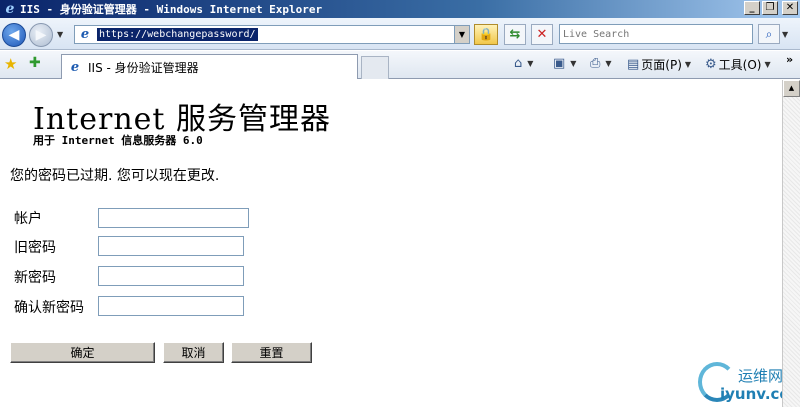 The width and height of the screenshot is (800, 407). I want to click on tab-iis: e IIS - 身份验证管理器, so click(209, 66).